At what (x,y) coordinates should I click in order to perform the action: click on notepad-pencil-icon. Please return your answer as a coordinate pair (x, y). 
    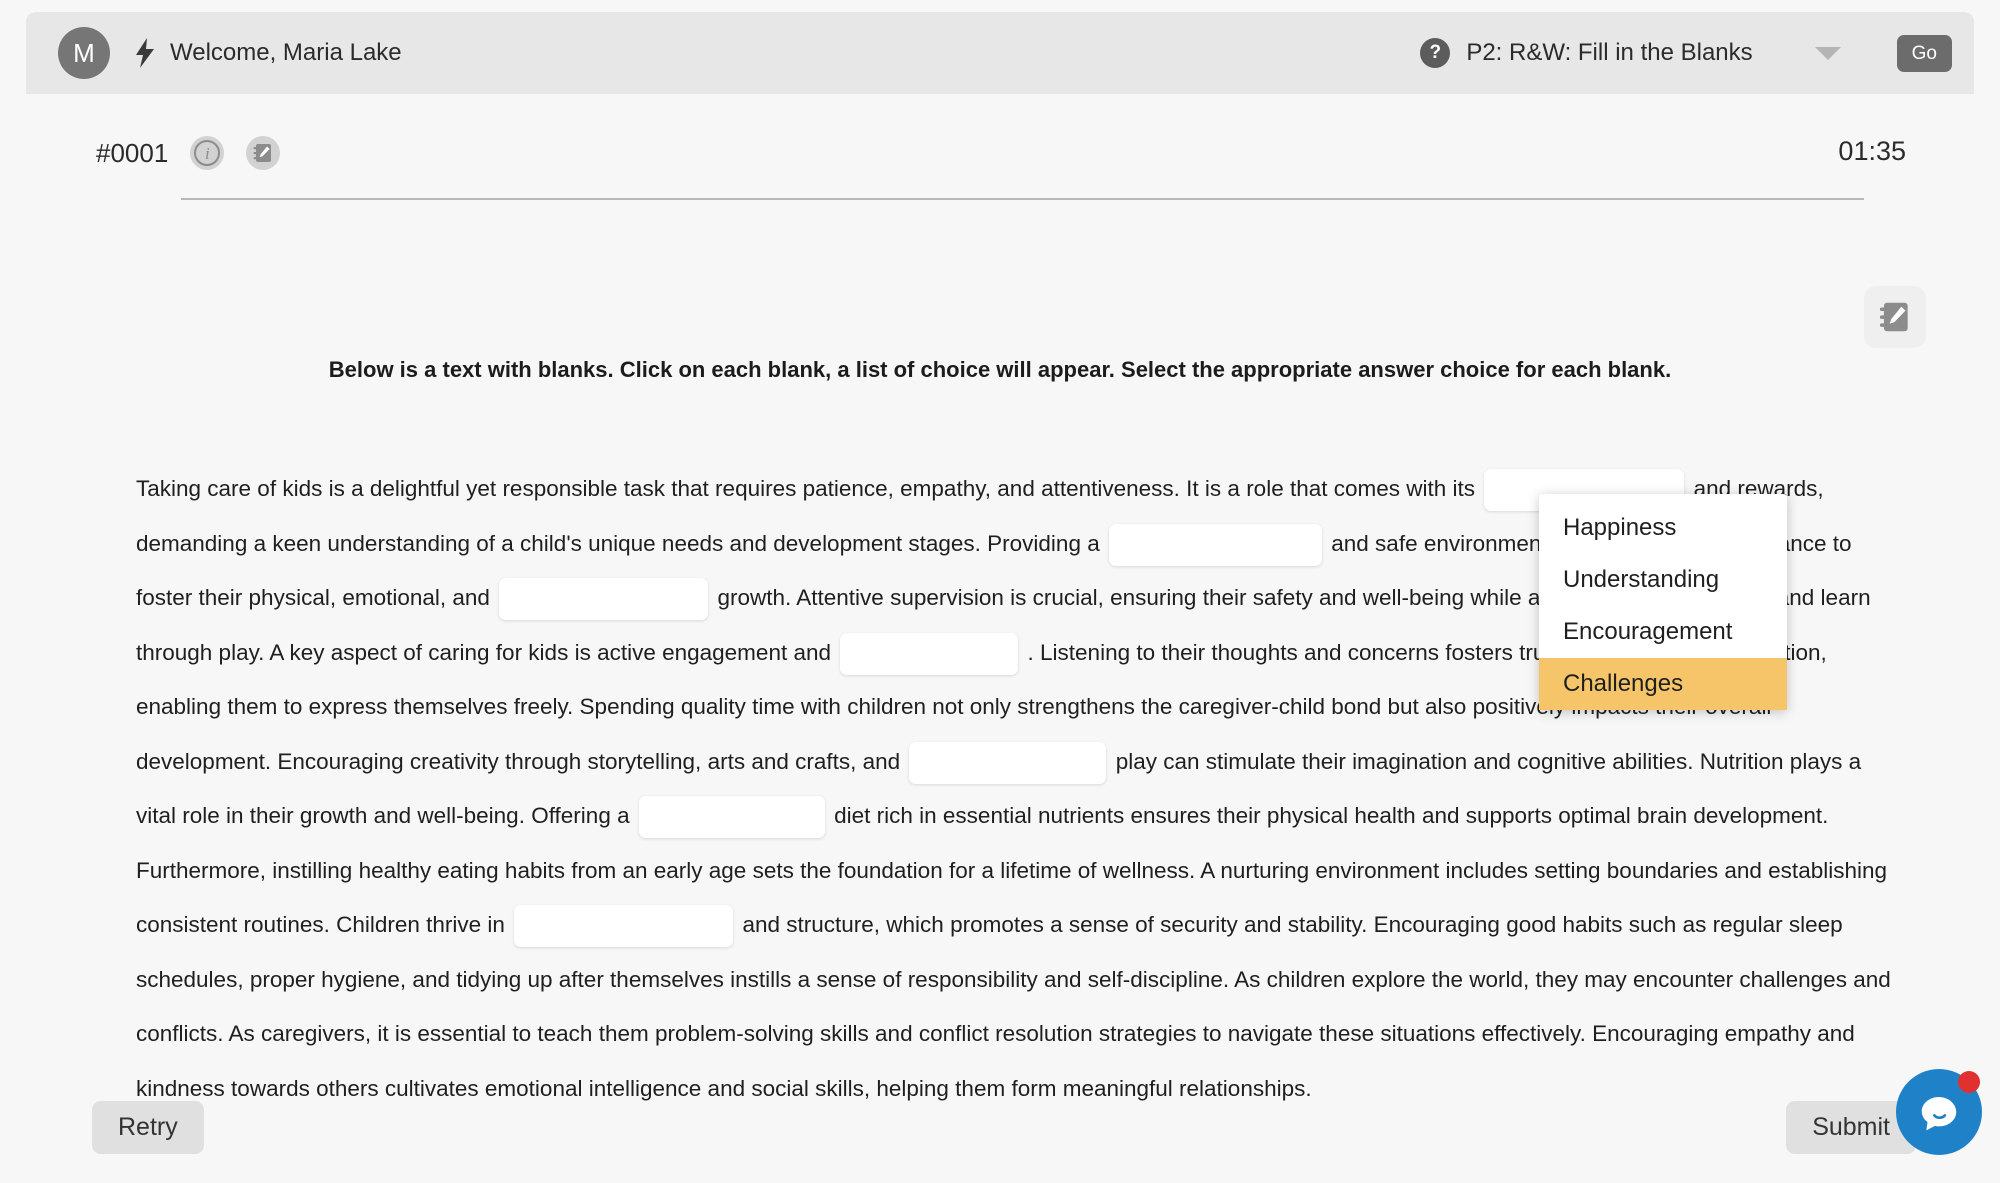
    Looking at the image, I should click on (263, 153).